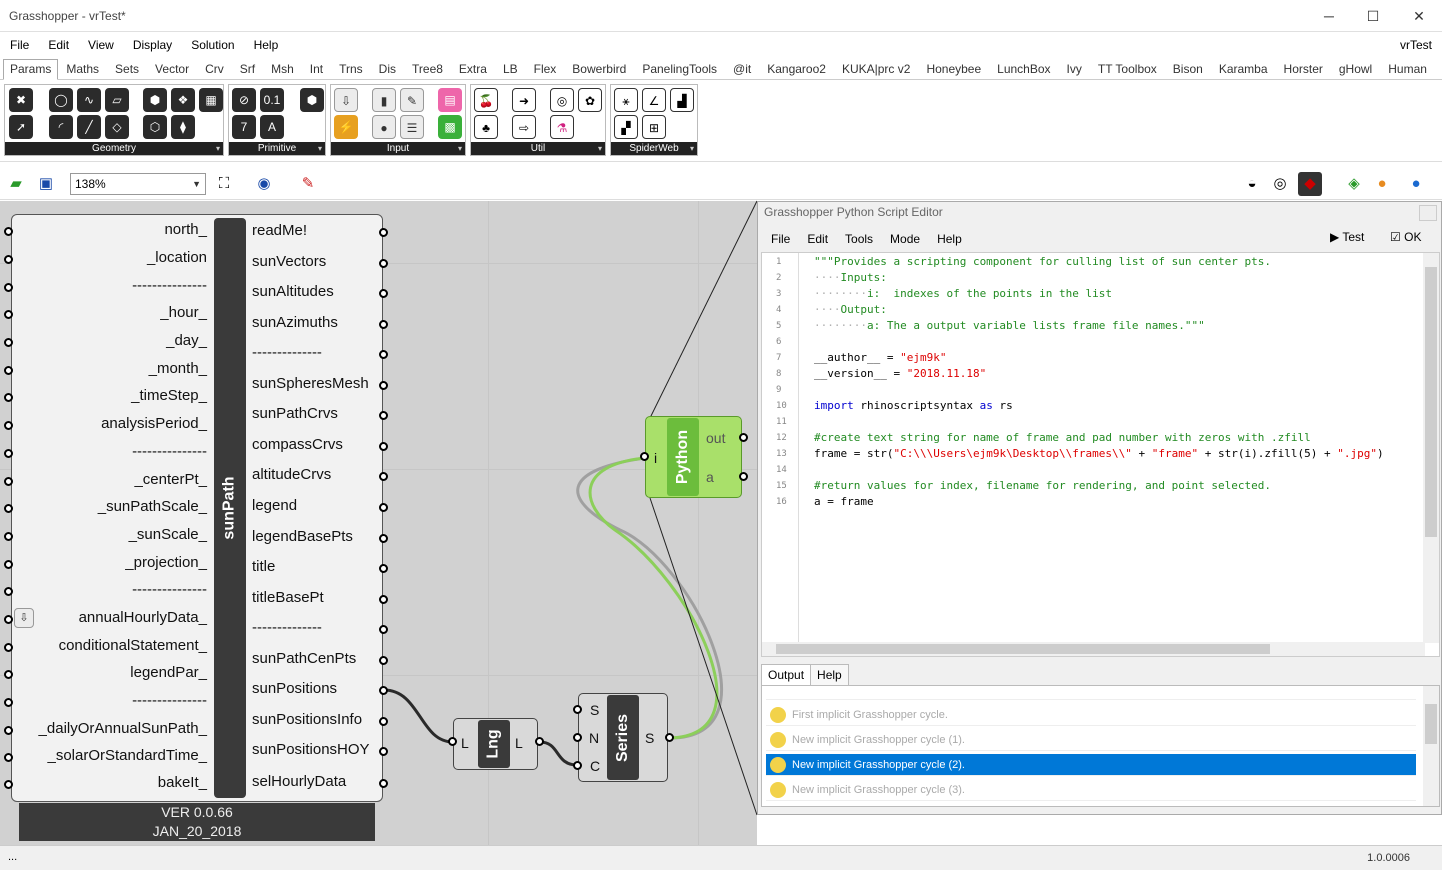 The image size is (1442, 870). Describe the element at coordinates (876, 70) in the screenshot. I see `tab-kuka-prc-v2: KUKA|prc v2` at that location.